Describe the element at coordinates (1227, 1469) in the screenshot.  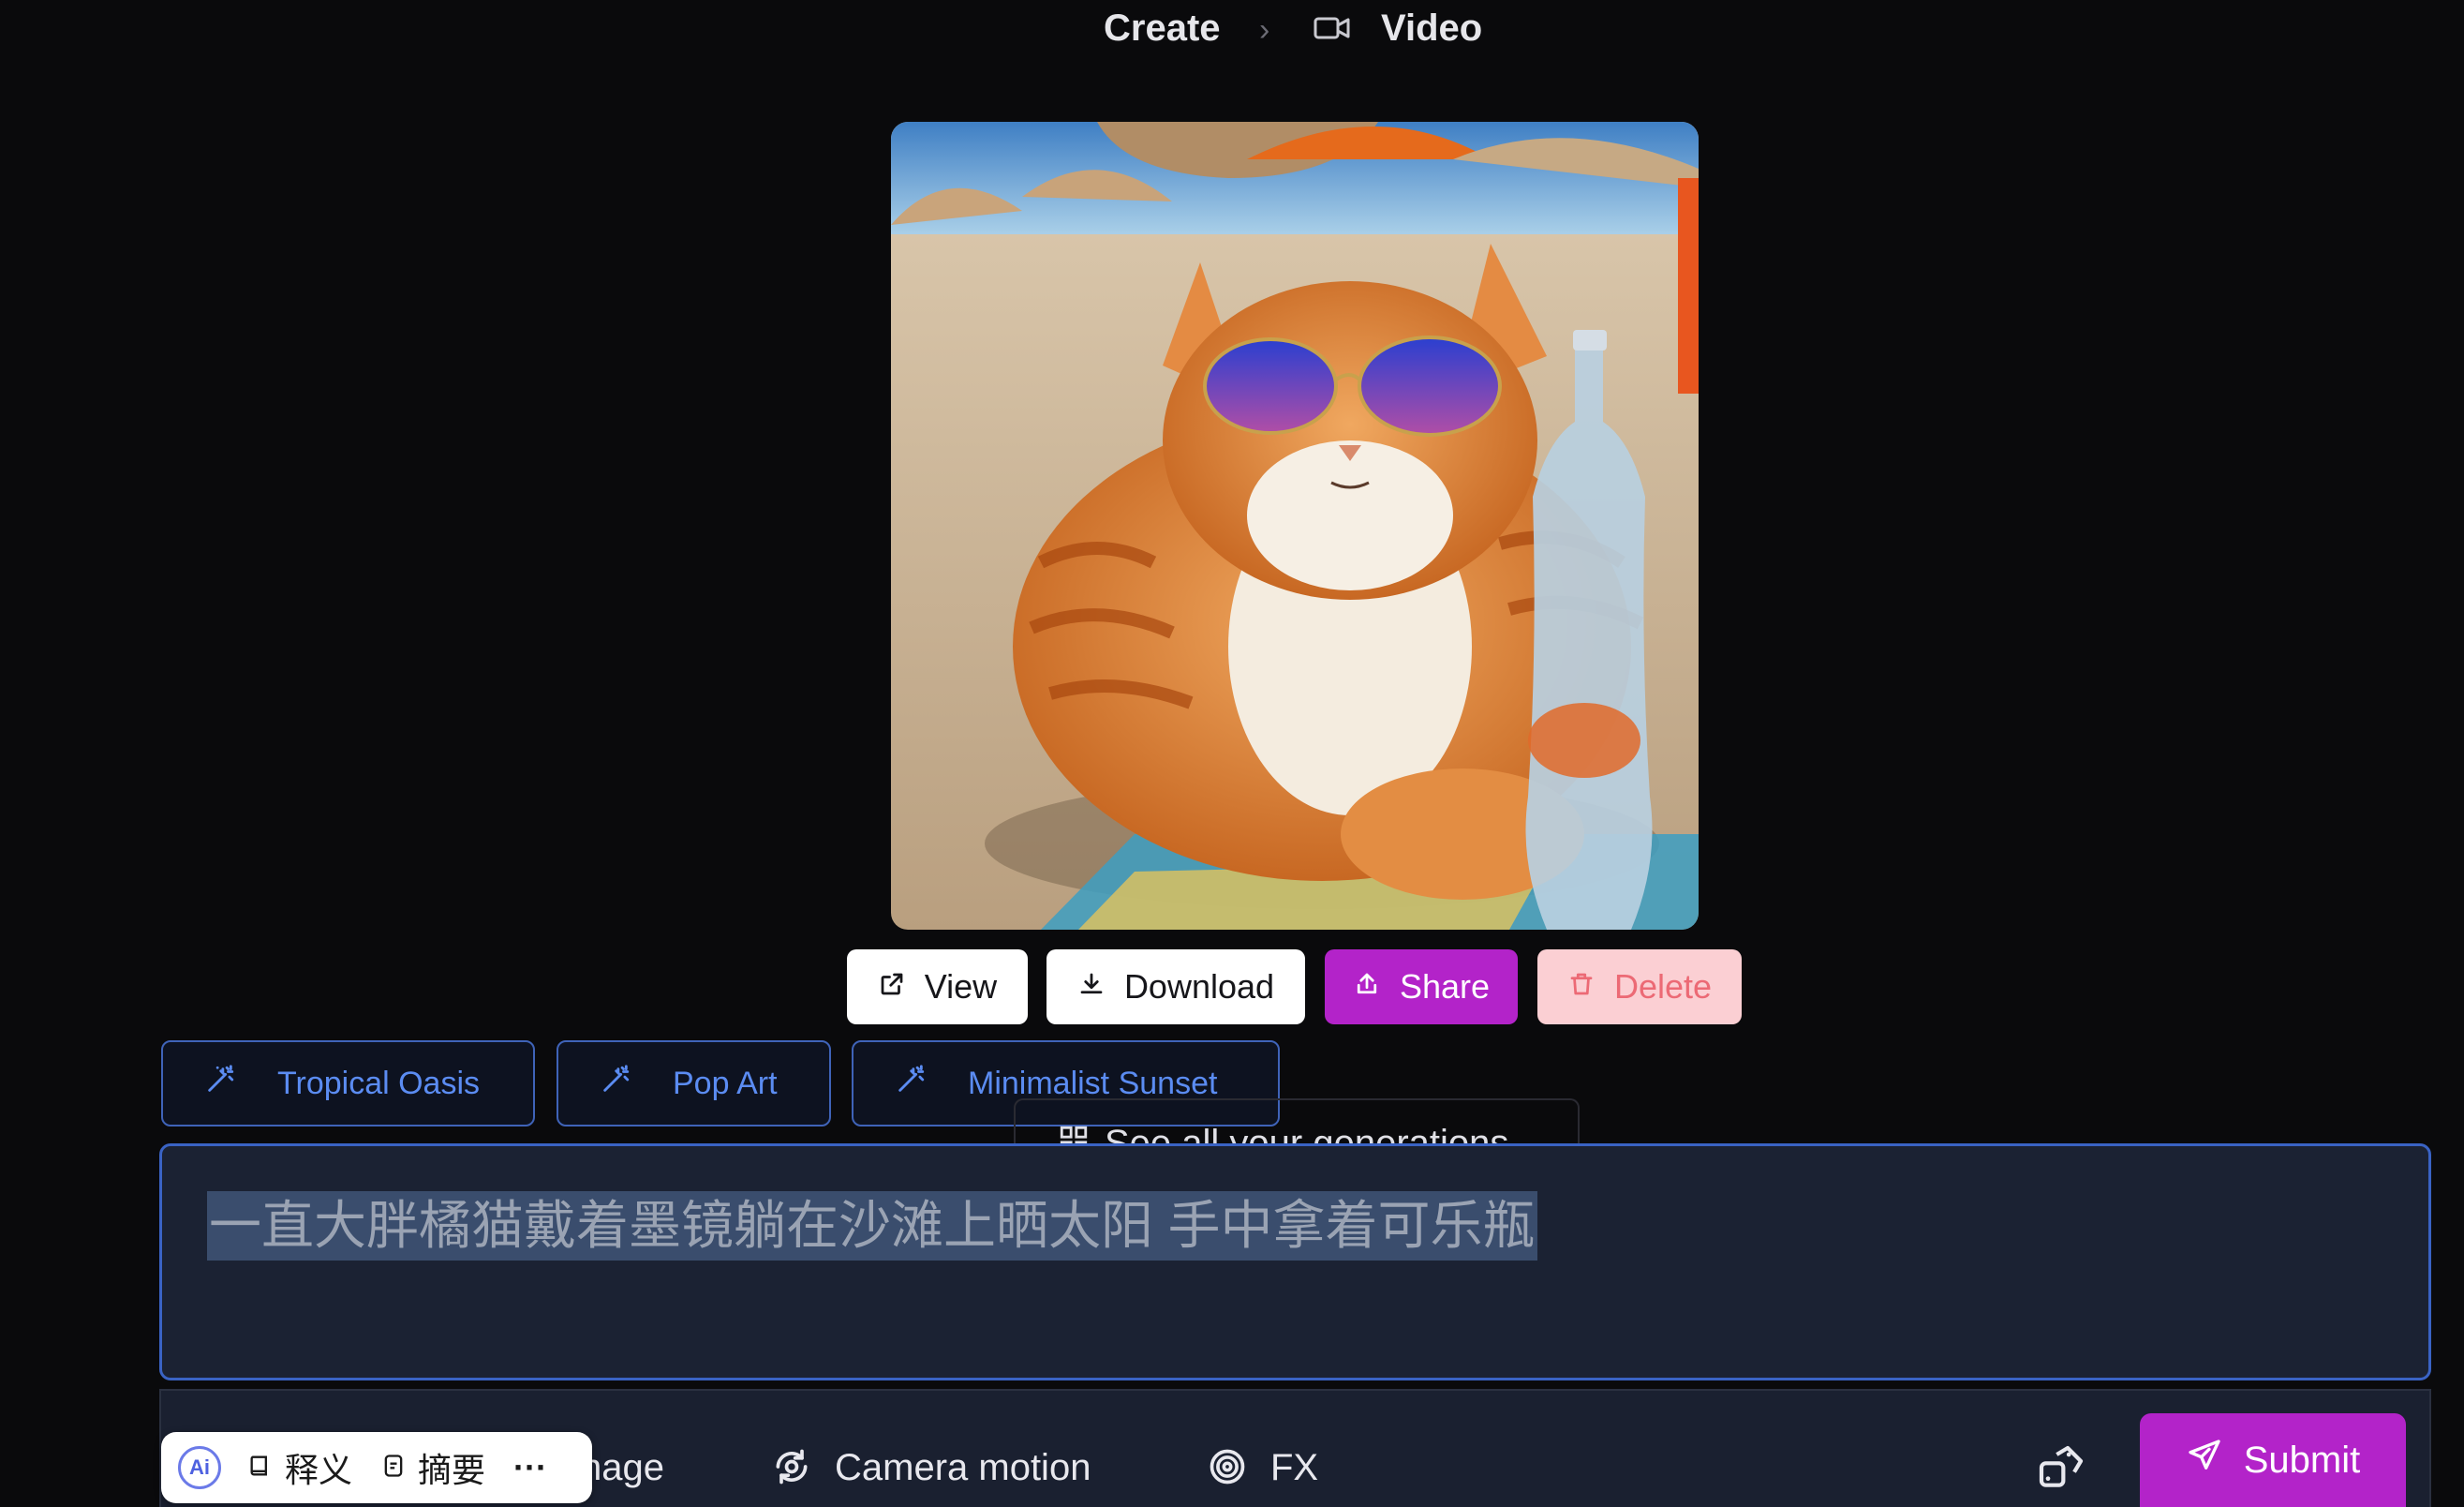
I see `fx-spiral-icon` at that location.